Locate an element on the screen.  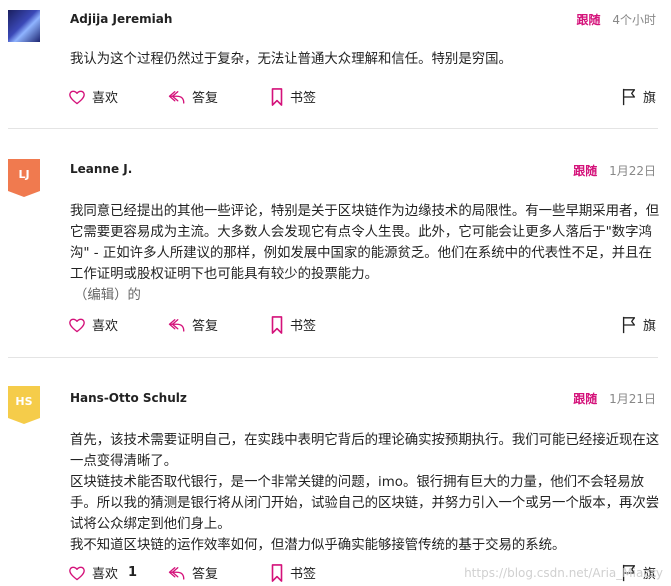
like-button: 喜欢 1 is located at coordinates (102, 572).